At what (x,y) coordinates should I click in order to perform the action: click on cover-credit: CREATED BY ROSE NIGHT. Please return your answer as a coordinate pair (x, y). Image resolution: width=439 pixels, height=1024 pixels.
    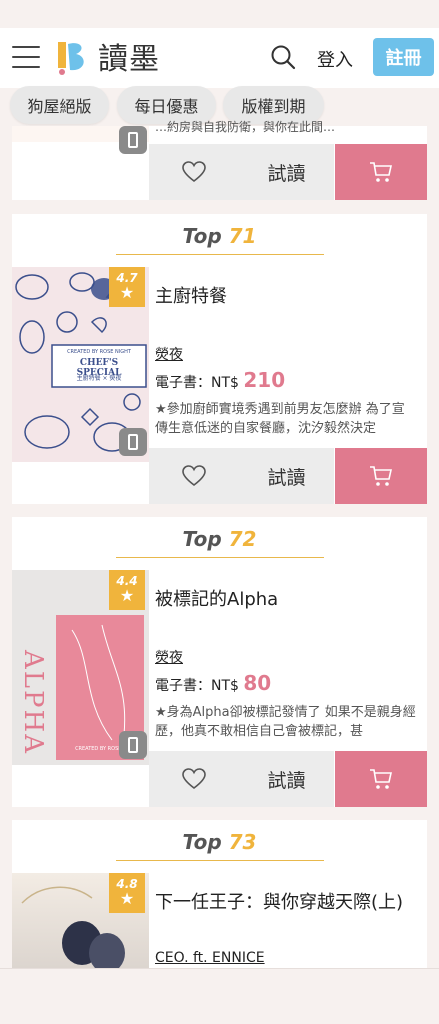
    Looking at the image, I should click on (99, 352).